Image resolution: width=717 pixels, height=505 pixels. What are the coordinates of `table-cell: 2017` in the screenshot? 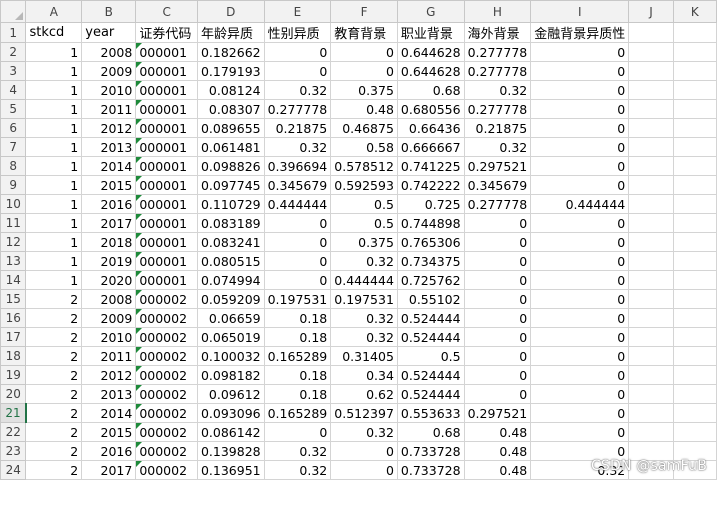 It's located at (109, 470).